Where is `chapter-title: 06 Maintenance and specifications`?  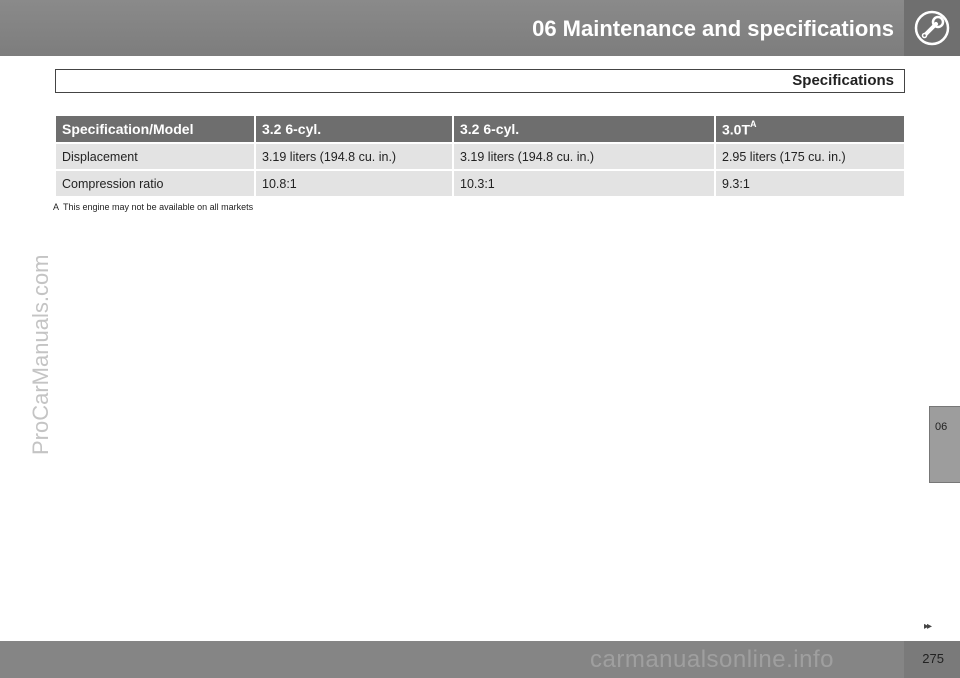 chapter-title: 06 Maintenance and specifications is located at coordinates (713, 28).